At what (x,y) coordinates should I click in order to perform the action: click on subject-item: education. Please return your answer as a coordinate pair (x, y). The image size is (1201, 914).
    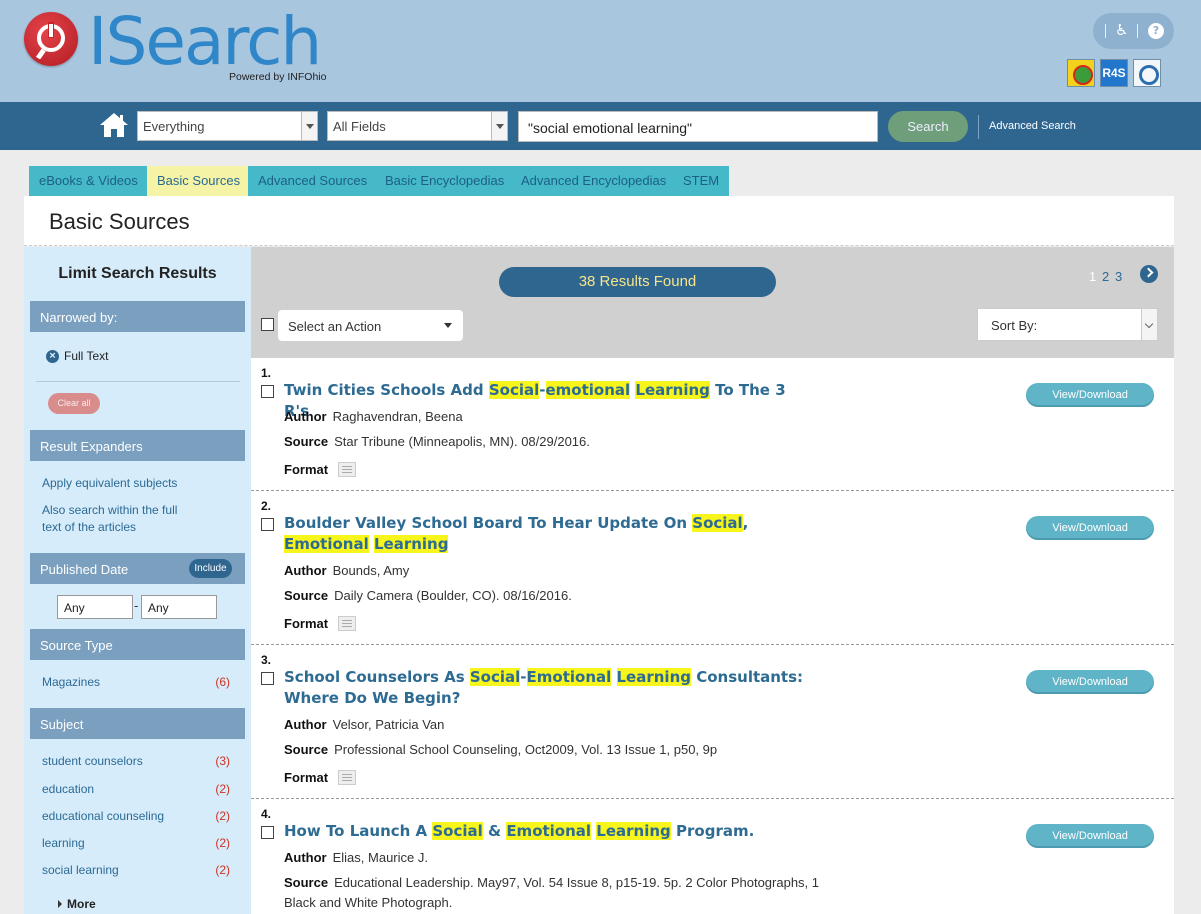
    Looking at the image, I should click on (68, 789).